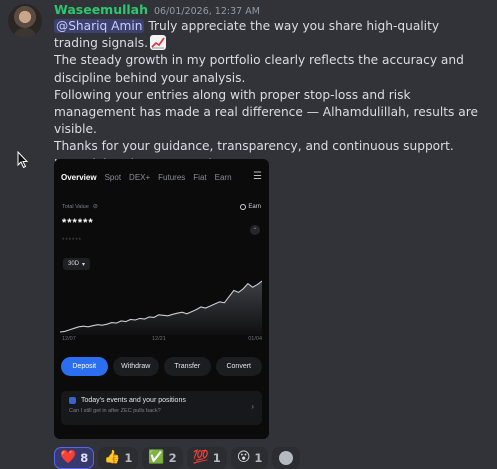 This screenshot has height=469, width=497. What do you see at coordinates (161, 206) in the screenshot?
I see `total-value-row: Total Value ⊘ Earn` at bounding box center [161, 206].